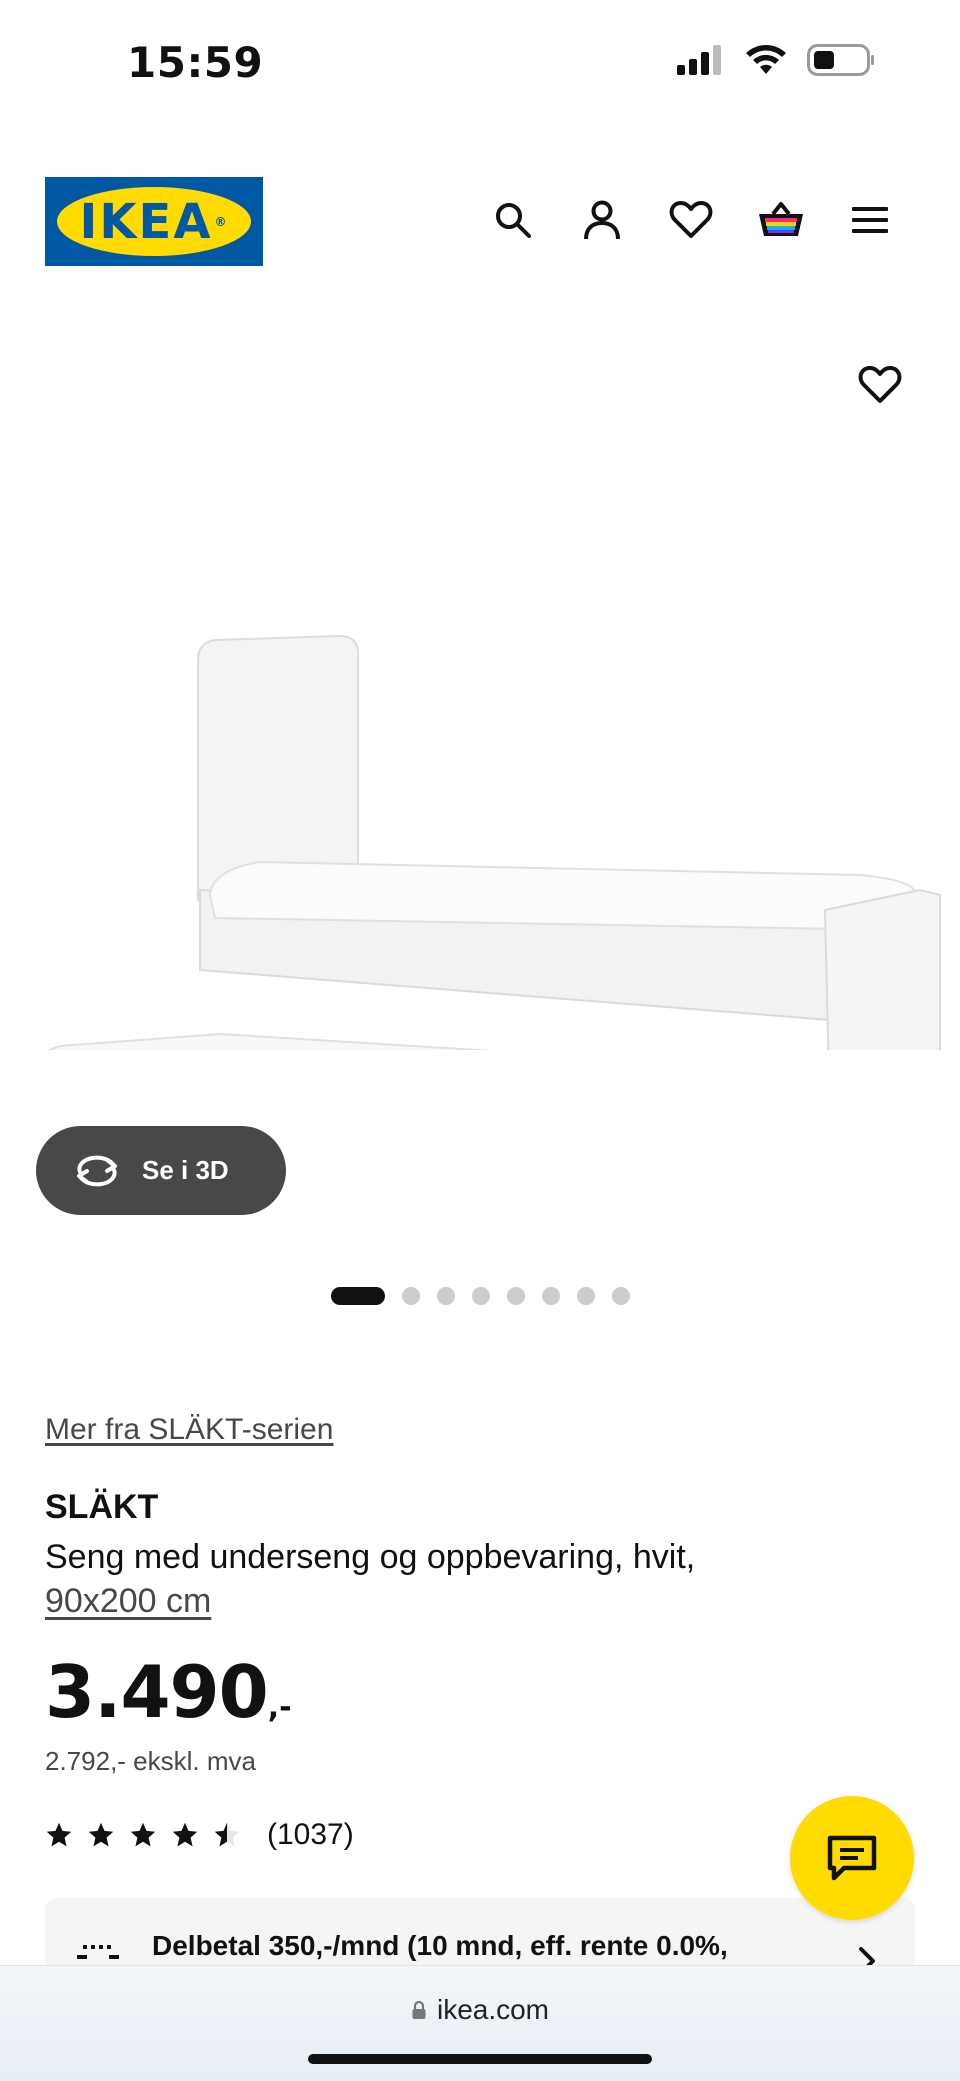  I want to click on add-to-wishlist-button, so click(880, 385).